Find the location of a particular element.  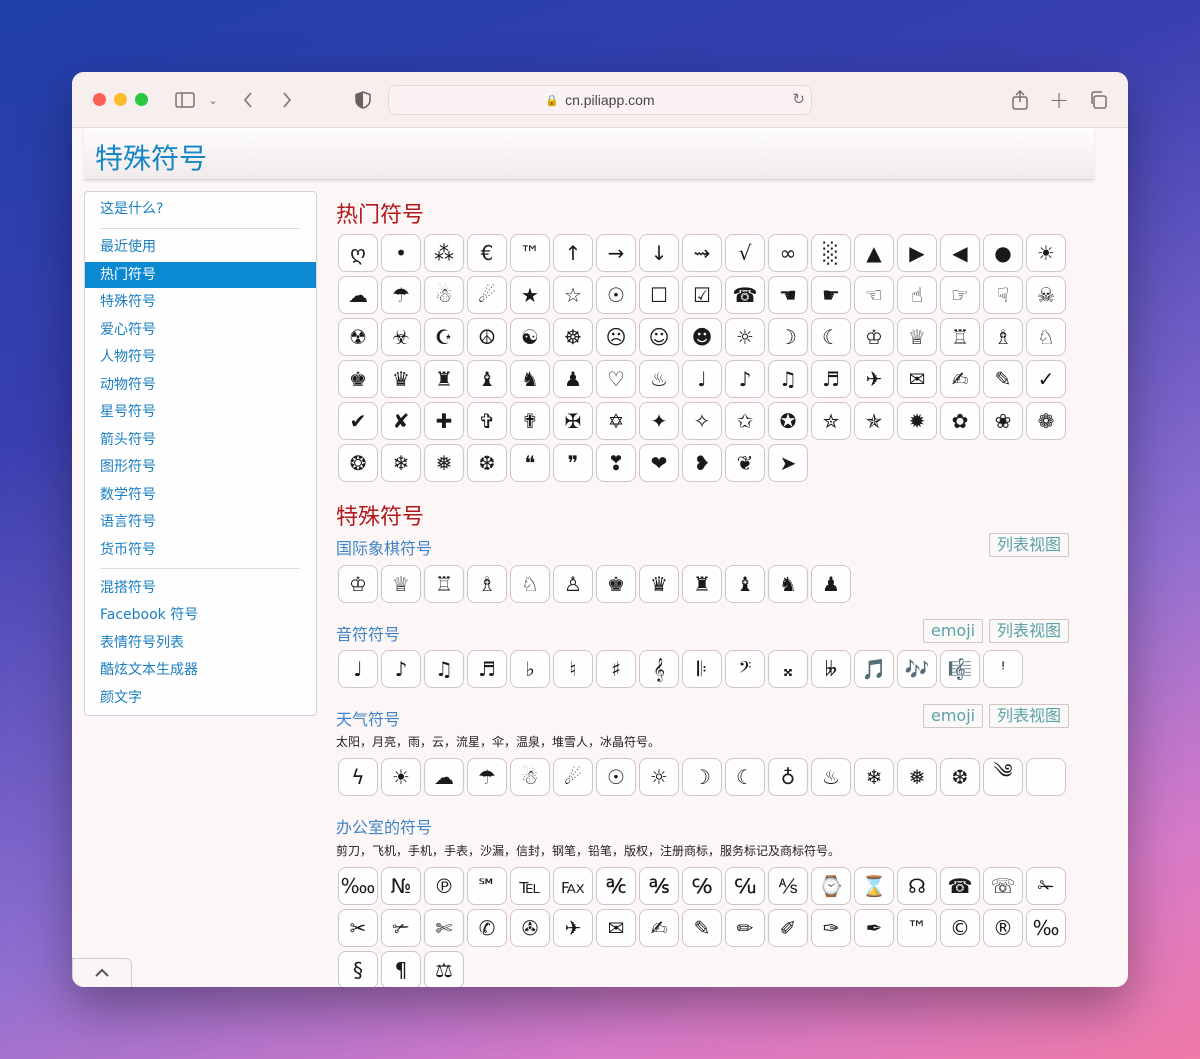

symbol-button: ❦ is located at coordinates (745, 463).